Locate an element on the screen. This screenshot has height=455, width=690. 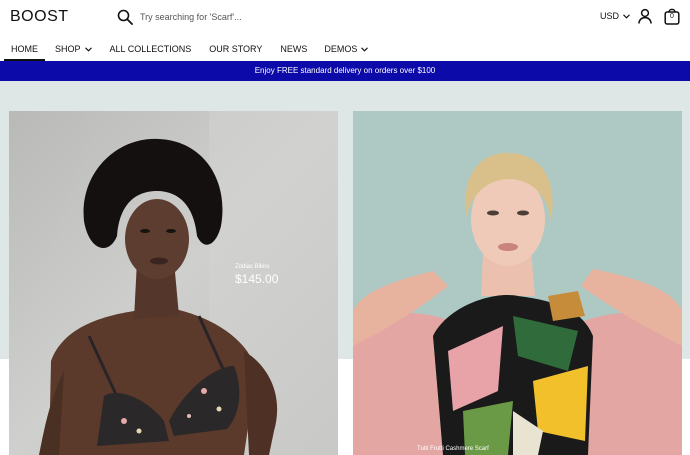
currency-selector: USD is located at coordinates (615, 16).